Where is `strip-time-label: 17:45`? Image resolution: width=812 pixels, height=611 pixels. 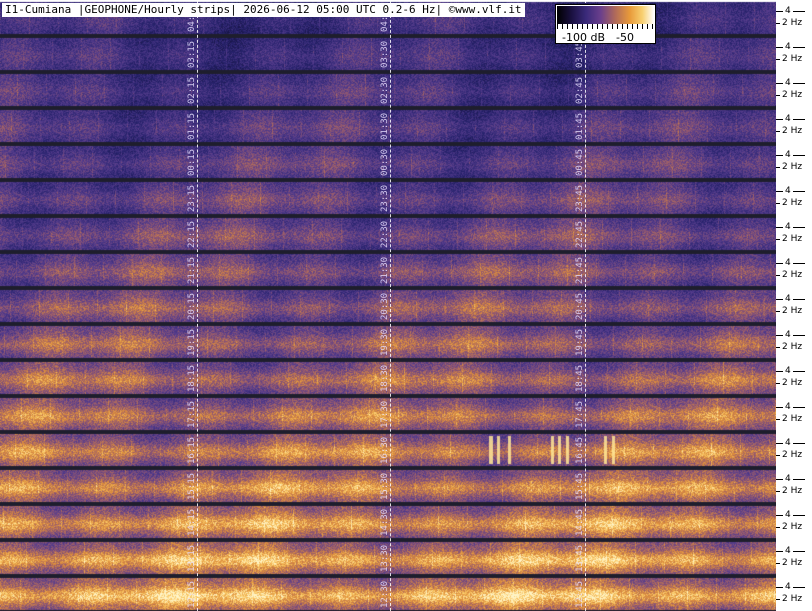
strip-time-label: 17:45 is located at coordinates (580, 414).